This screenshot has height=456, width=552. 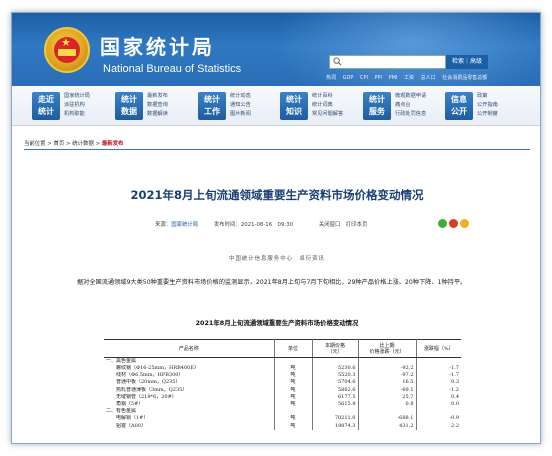 I want to click on weibo-share-icon, so click(x=453, y=223).